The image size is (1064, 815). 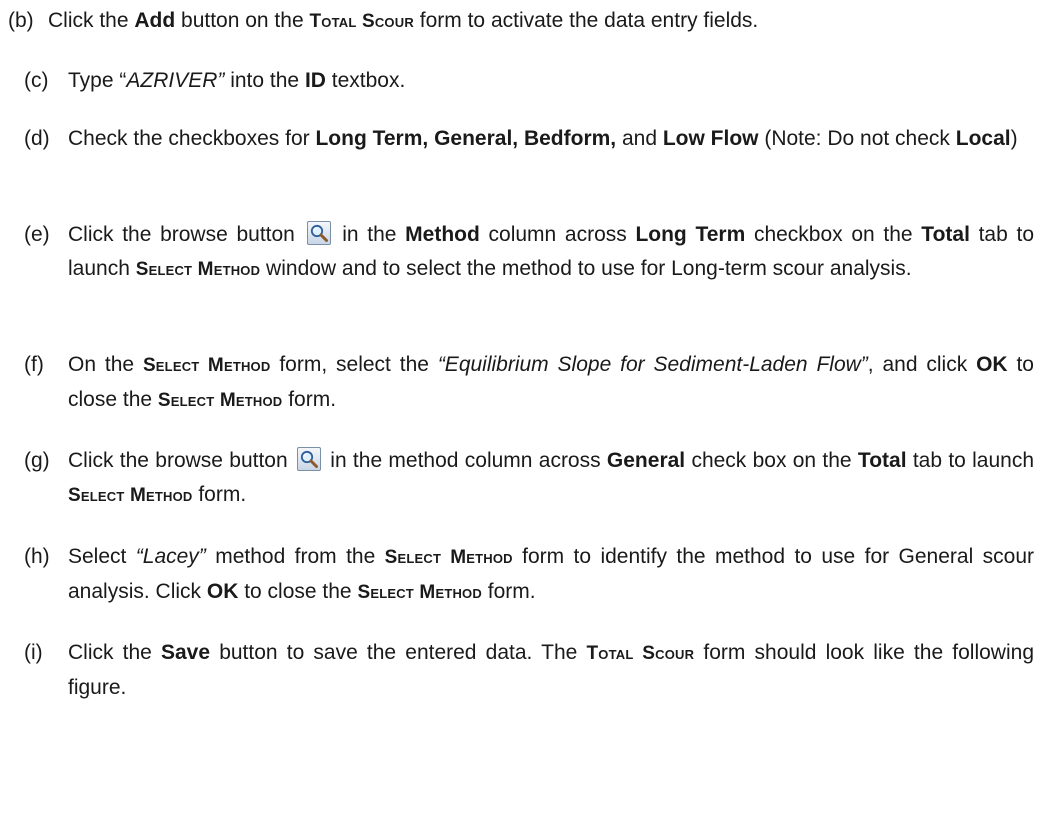 What do you see at coordinates (466, 138) in the screenshot?
I see `bold-term: Long Term, General, Bedform,` at bounding box center [466, 138].